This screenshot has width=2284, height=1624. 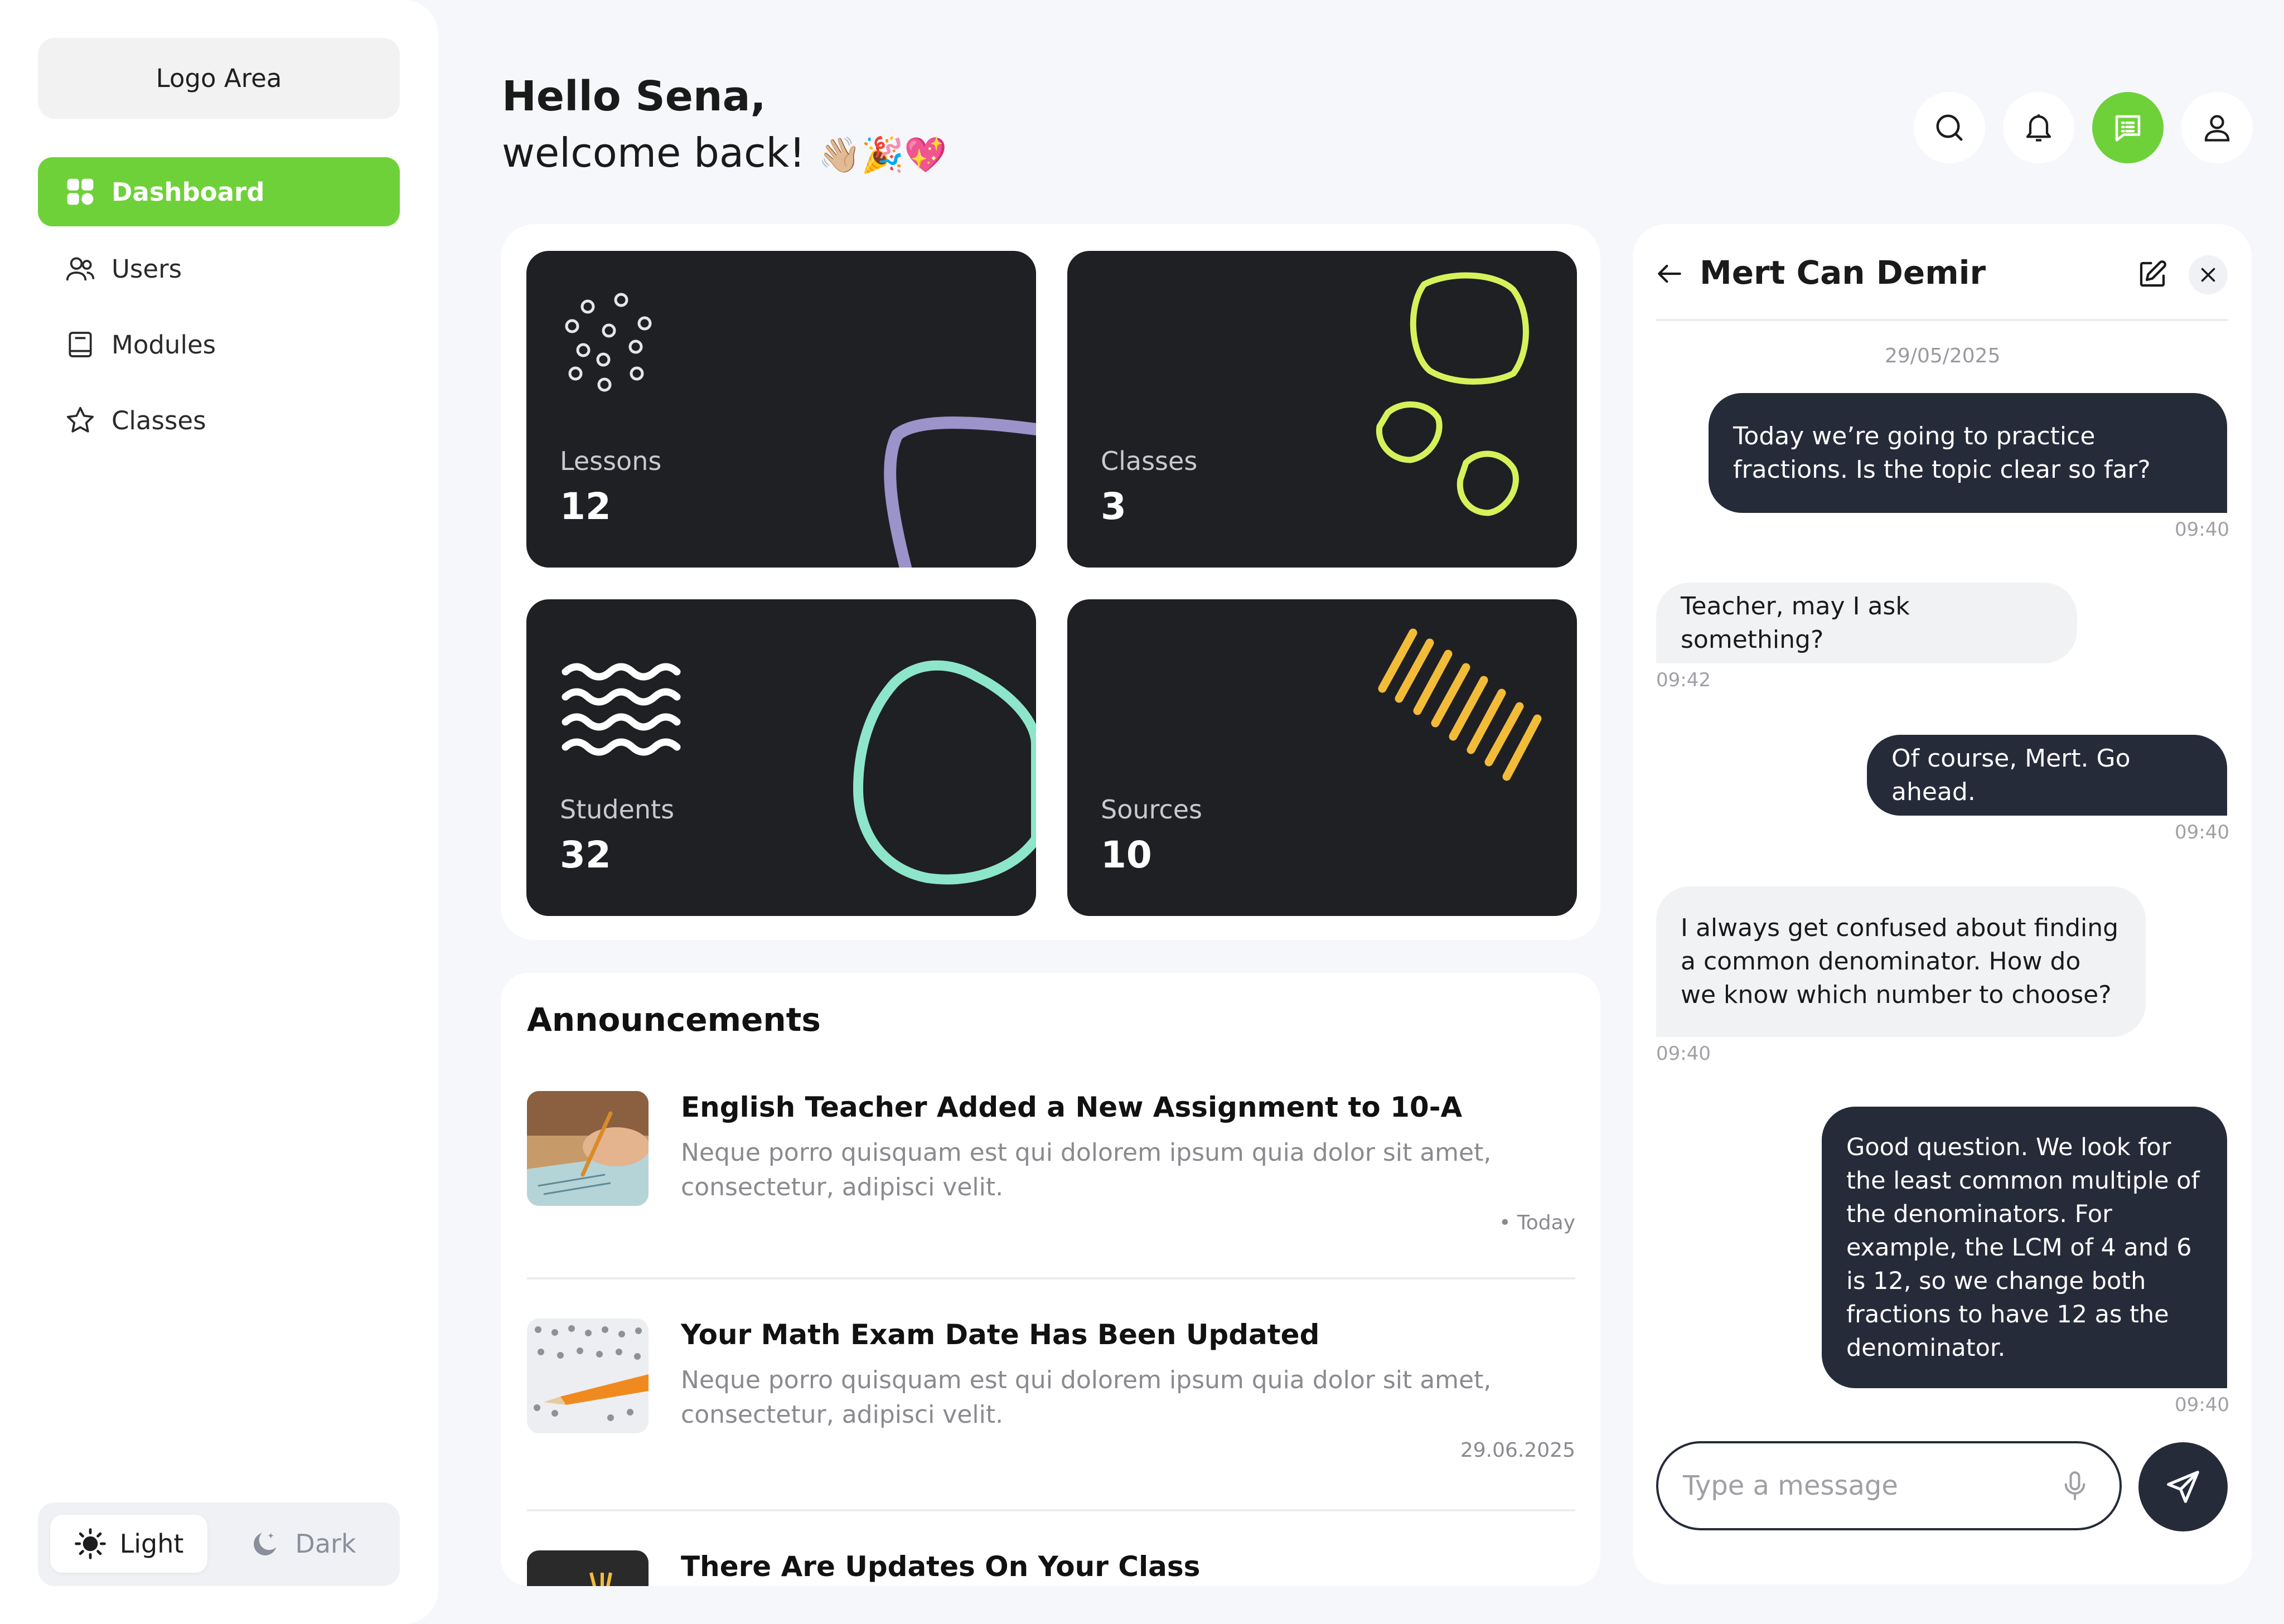 I want to click on sidebar-item-label: Modules, so click(x=164, y=344).